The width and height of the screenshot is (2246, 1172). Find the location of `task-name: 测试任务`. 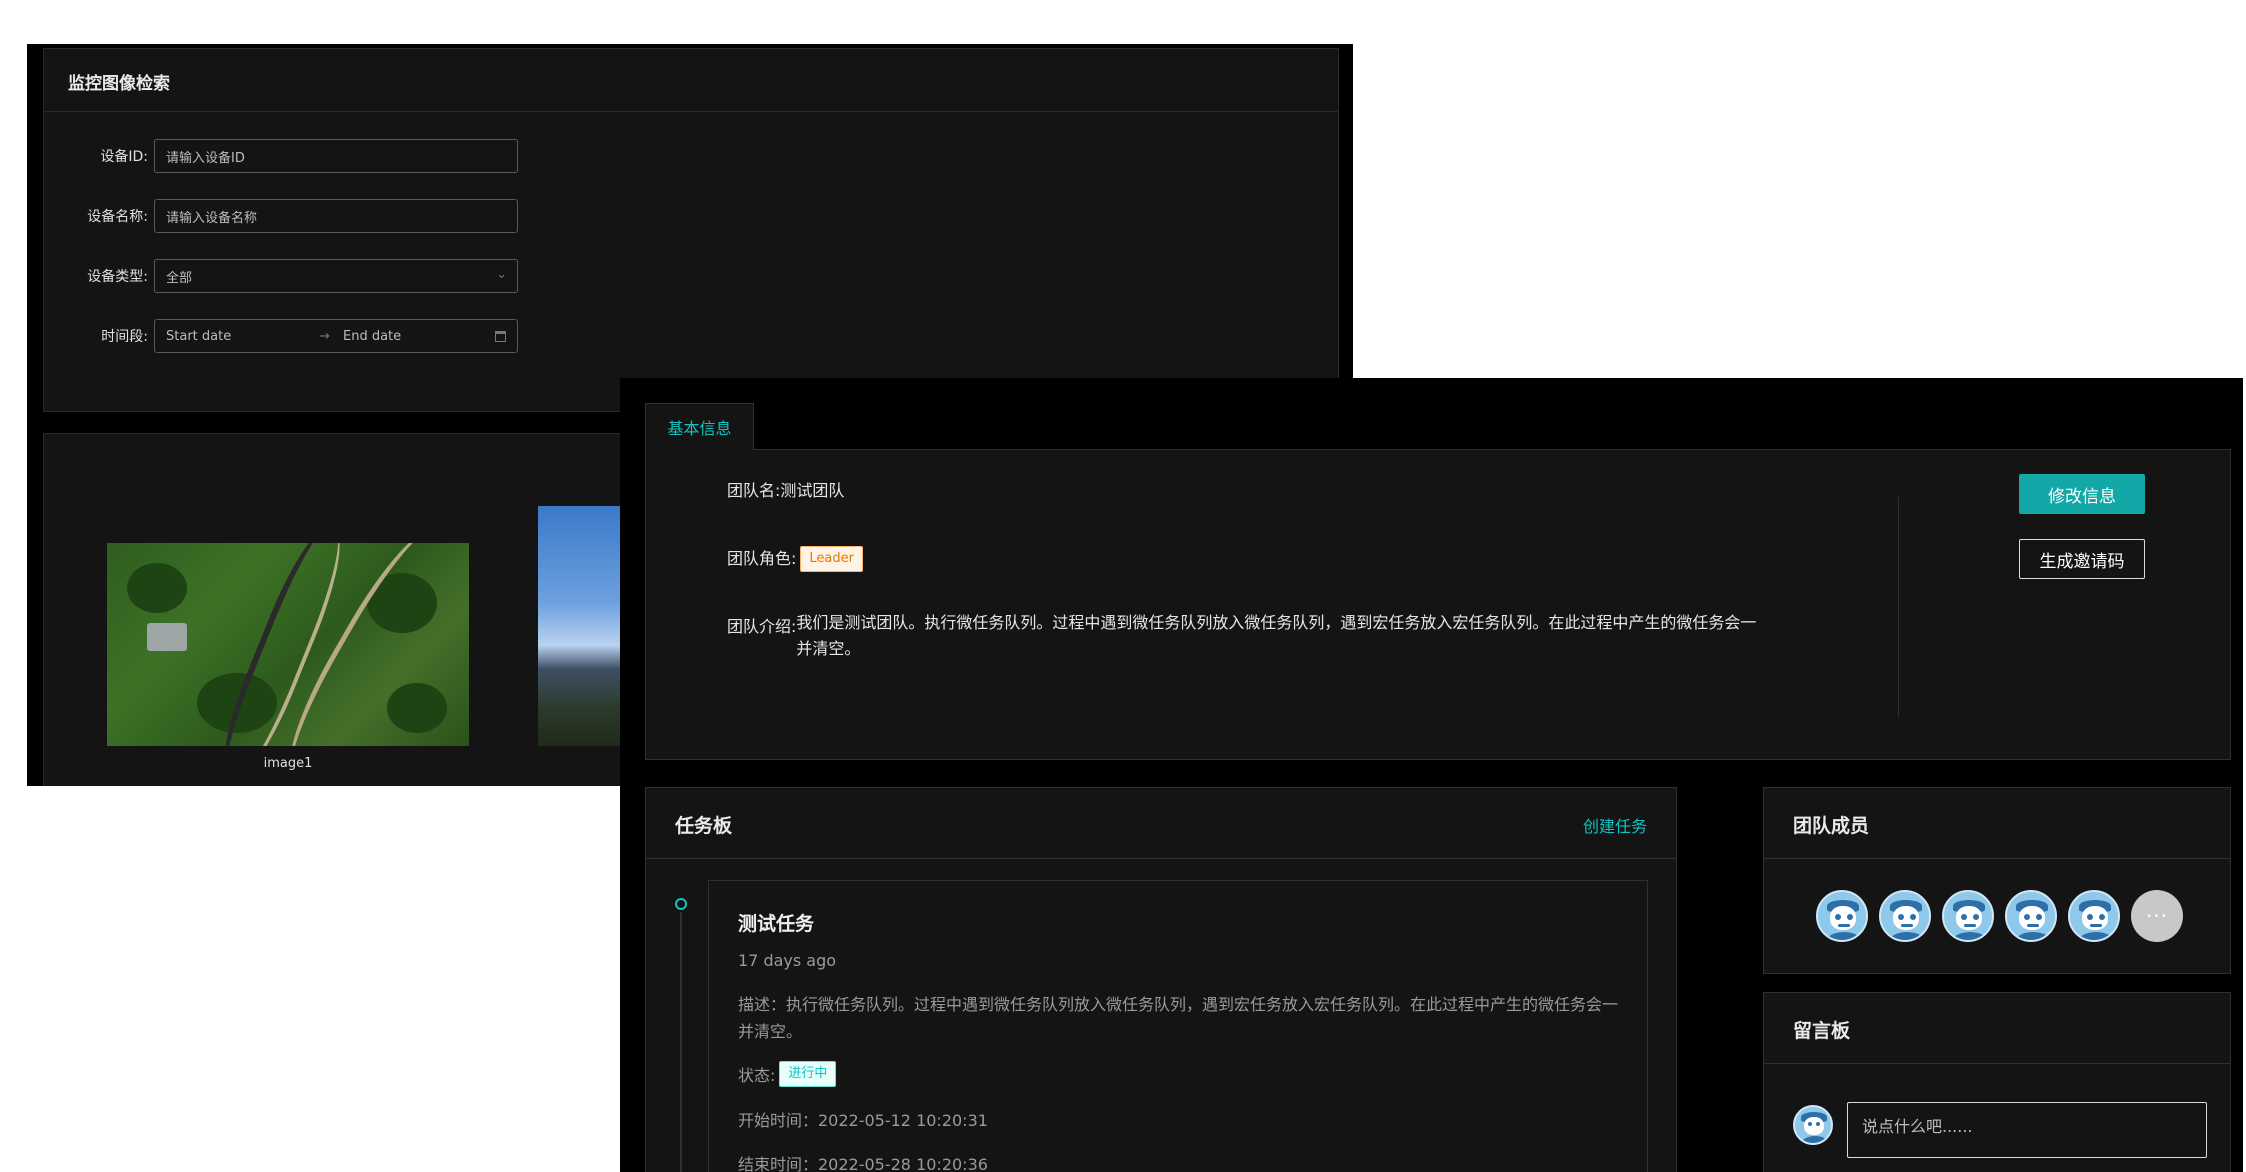

task-name: 测试任务 is located at coordinates (776, 924).